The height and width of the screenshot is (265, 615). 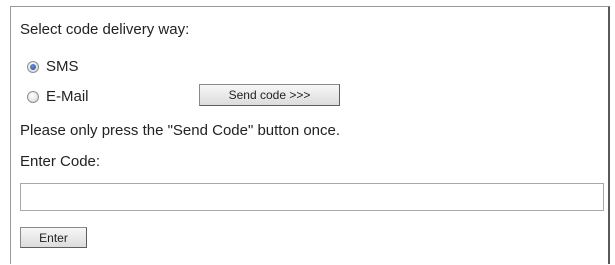 I want to click on delivery-heading: Select code delivery way:, so click(x=105, y=29).